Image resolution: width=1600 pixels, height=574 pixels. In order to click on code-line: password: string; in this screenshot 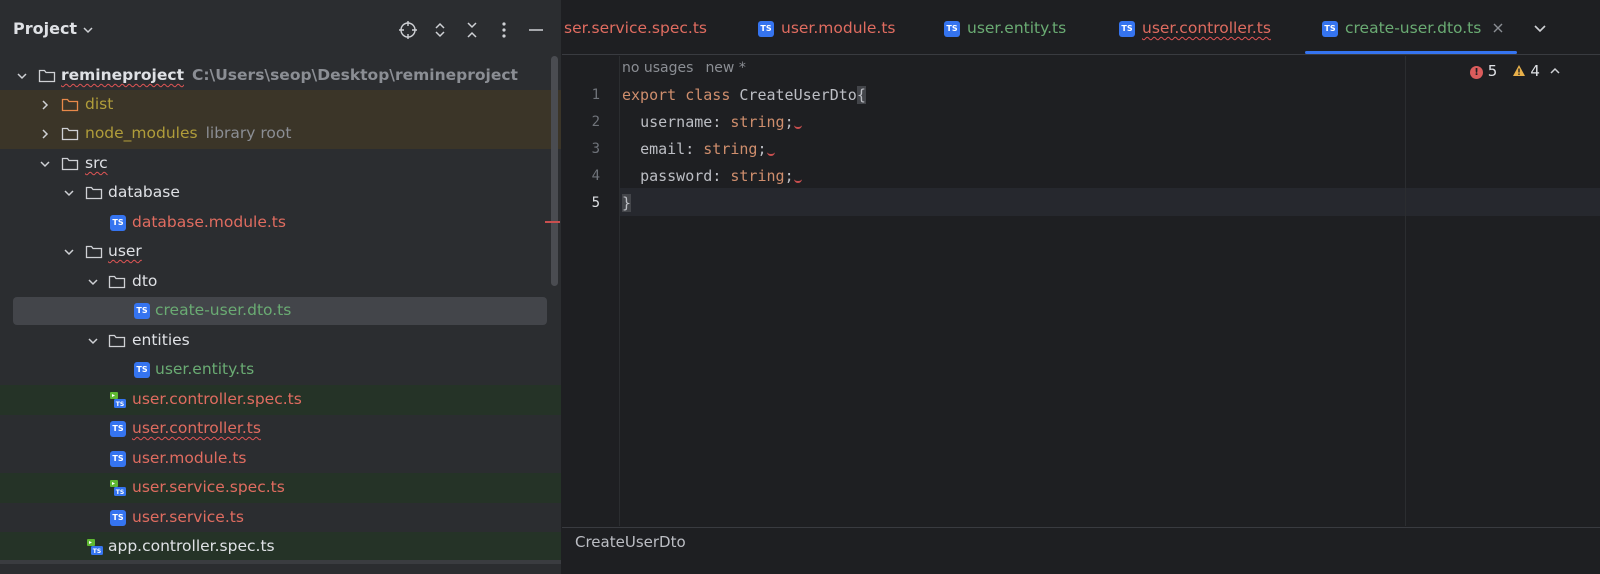, I will do `click(712, 176)`.